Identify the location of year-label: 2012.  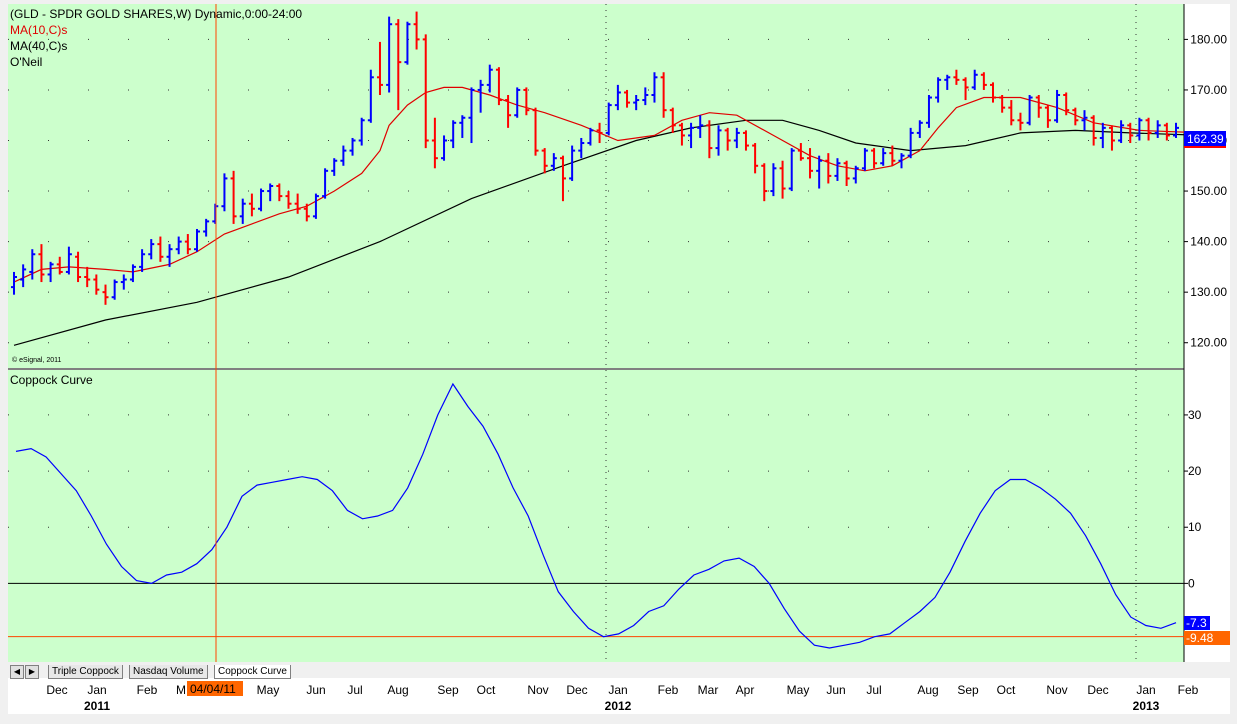
(618, 706).